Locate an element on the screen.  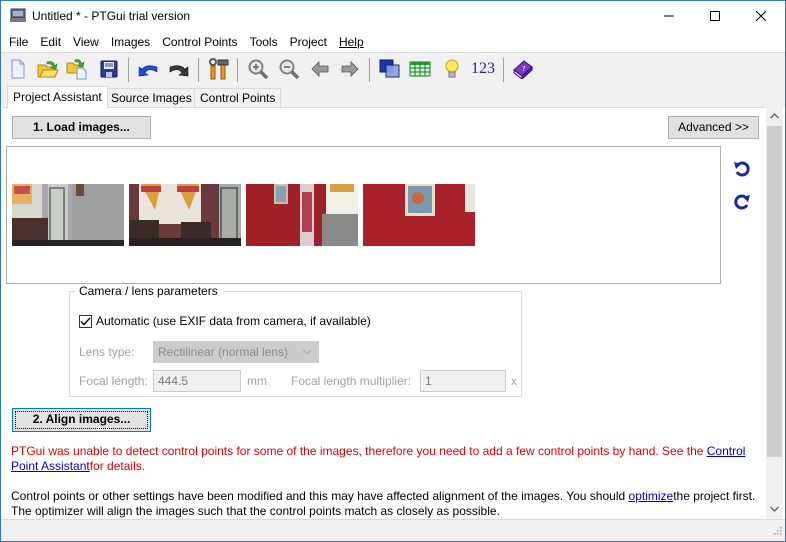
advanced-button: Advanced >> is located at coordinates (713, 127).